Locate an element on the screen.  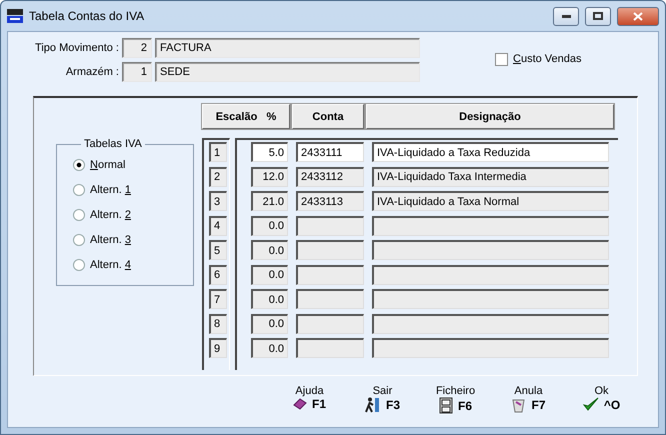
name-field: SEDE is located at coordinates (287, 72).